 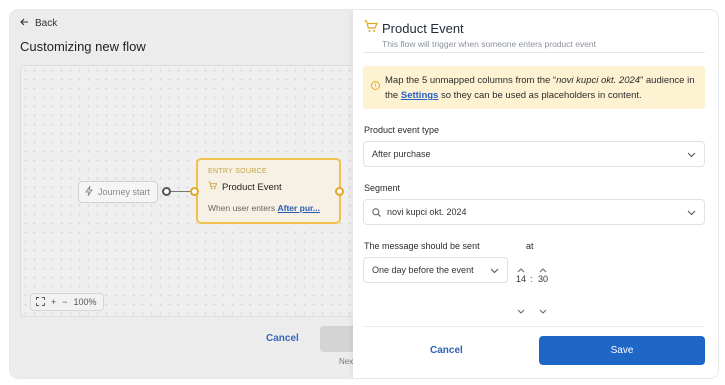 I want to click on save-label: Save, so click(x=622, y=350).